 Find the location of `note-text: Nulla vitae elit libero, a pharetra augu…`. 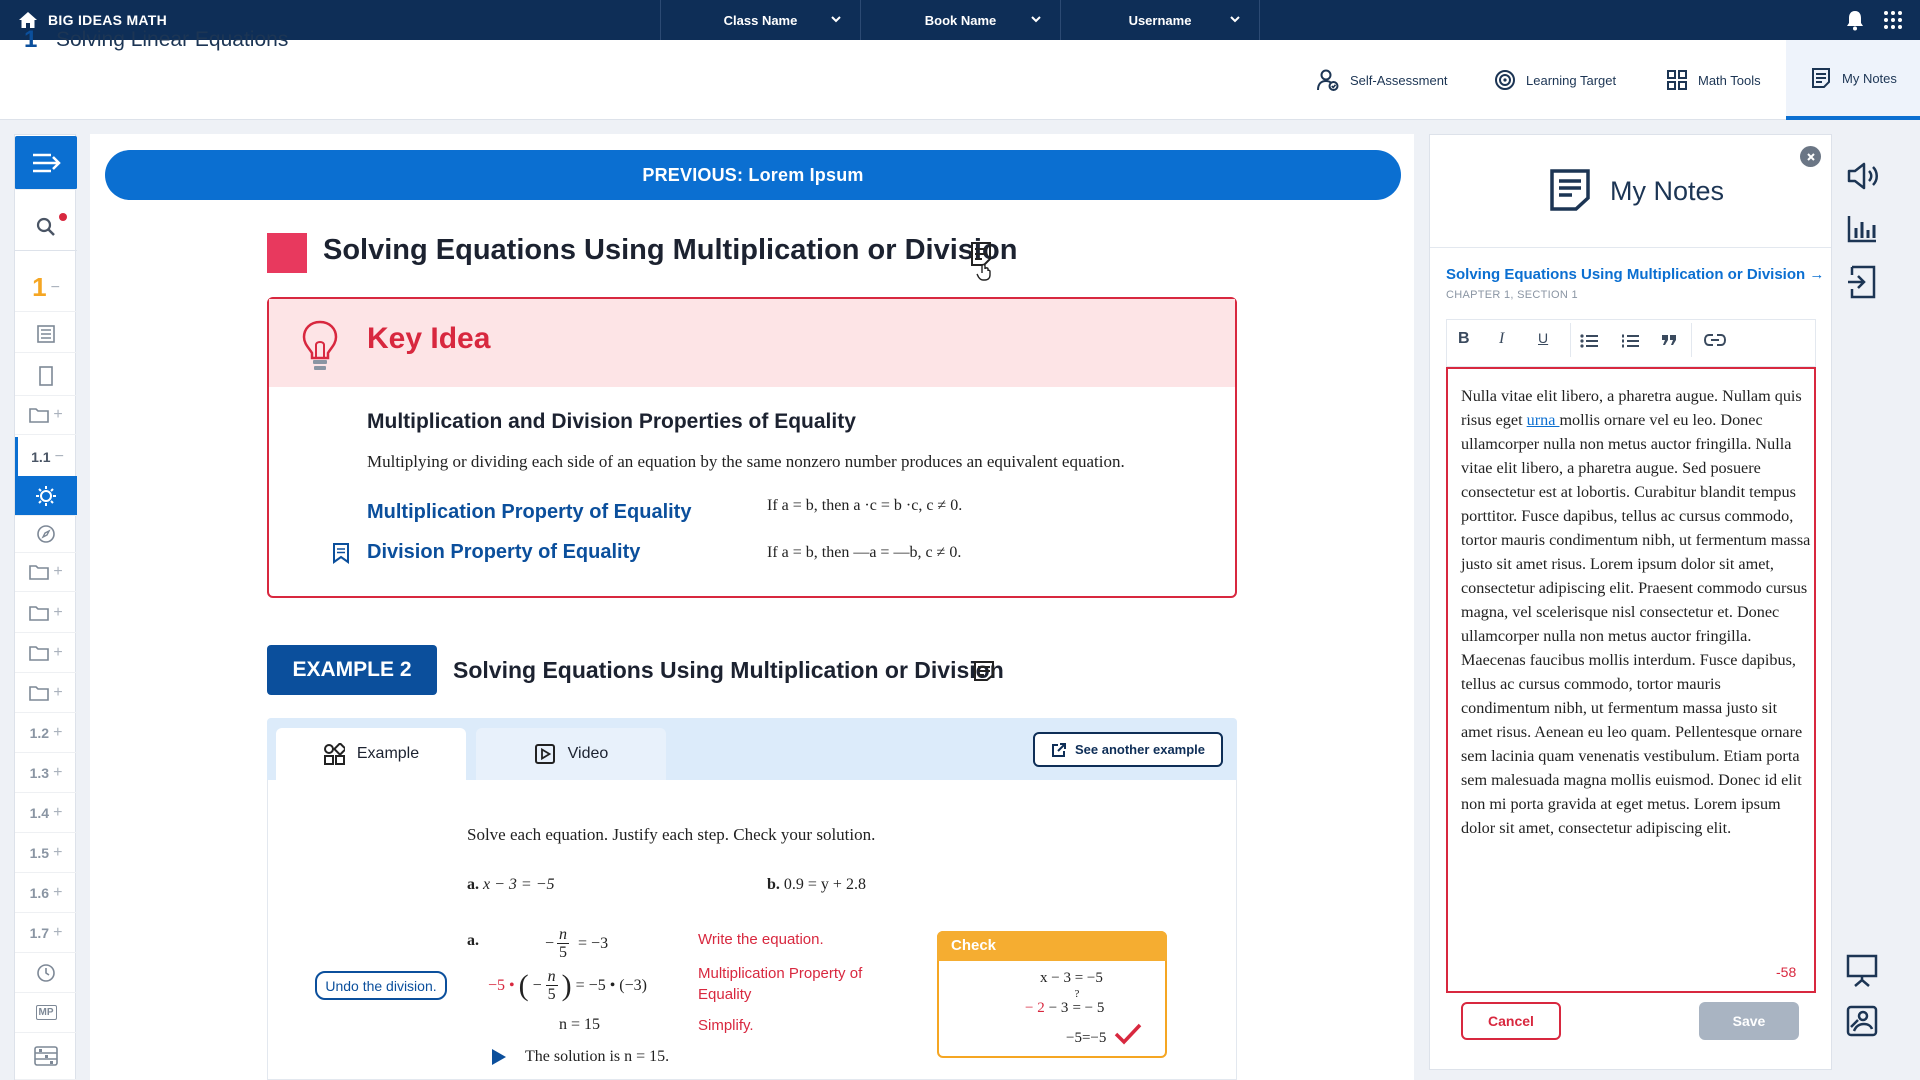

note-text: Nulla vitae elit libero, a pharetra augu… is located at coordinates (1636, 612).